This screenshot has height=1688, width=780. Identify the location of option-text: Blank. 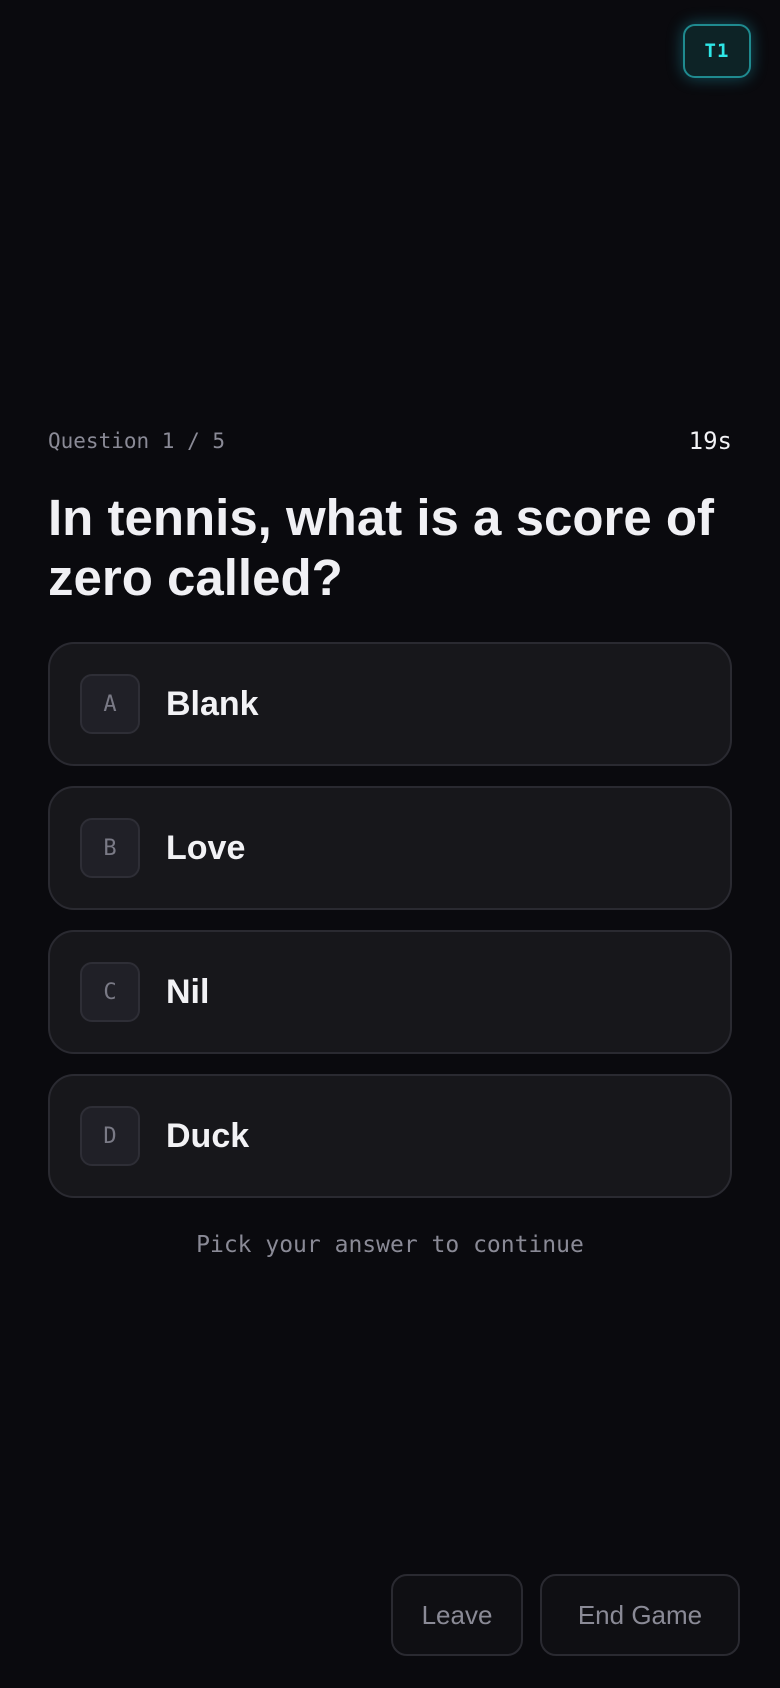
(212, 703).